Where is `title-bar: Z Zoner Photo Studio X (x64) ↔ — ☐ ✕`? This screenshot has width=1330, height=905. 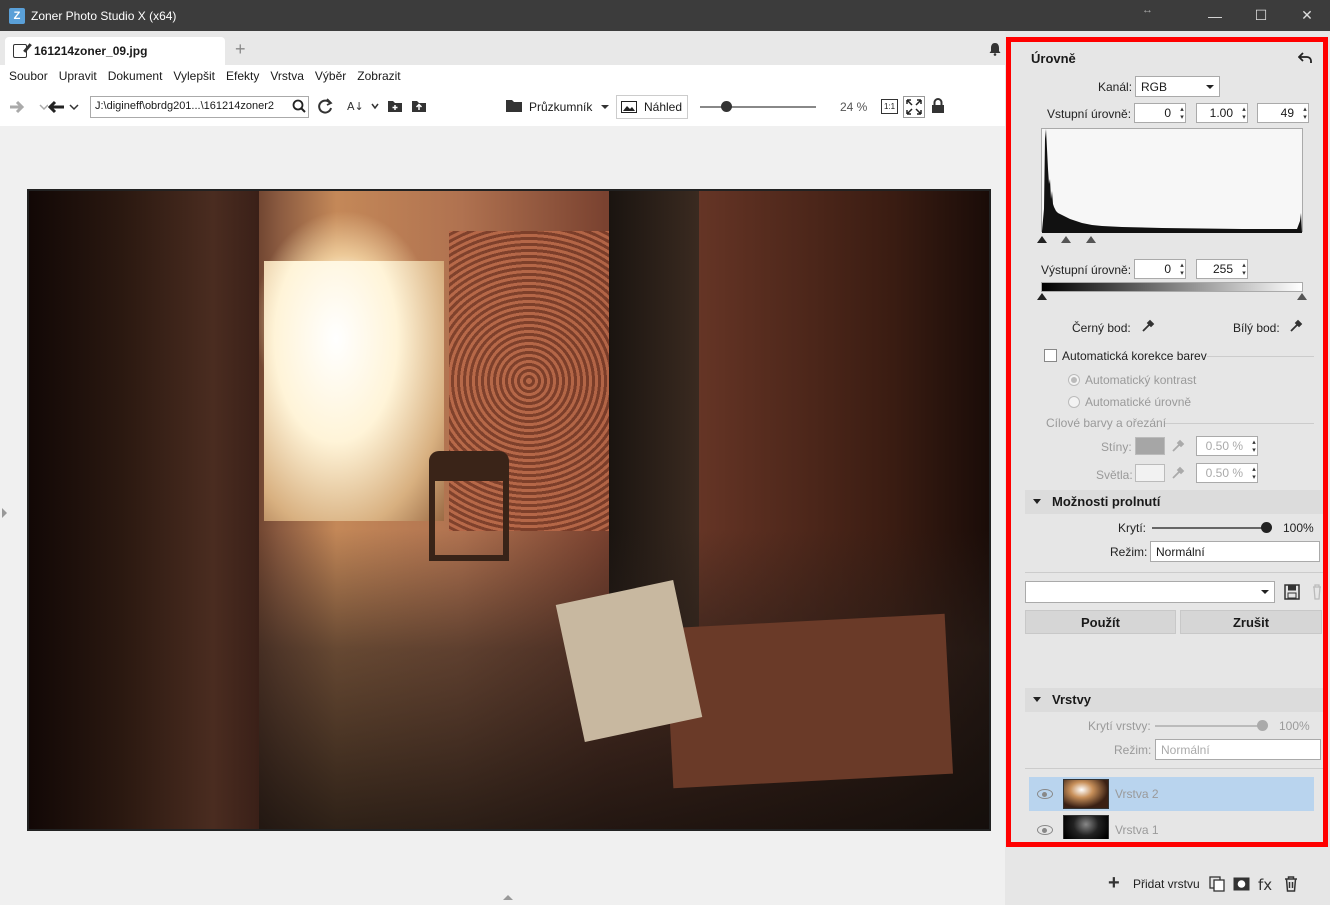 title-bar: Z Zoner Photo Studio X (x64) ↔ — ☐ ✕ is located at coordinates (665, 15).